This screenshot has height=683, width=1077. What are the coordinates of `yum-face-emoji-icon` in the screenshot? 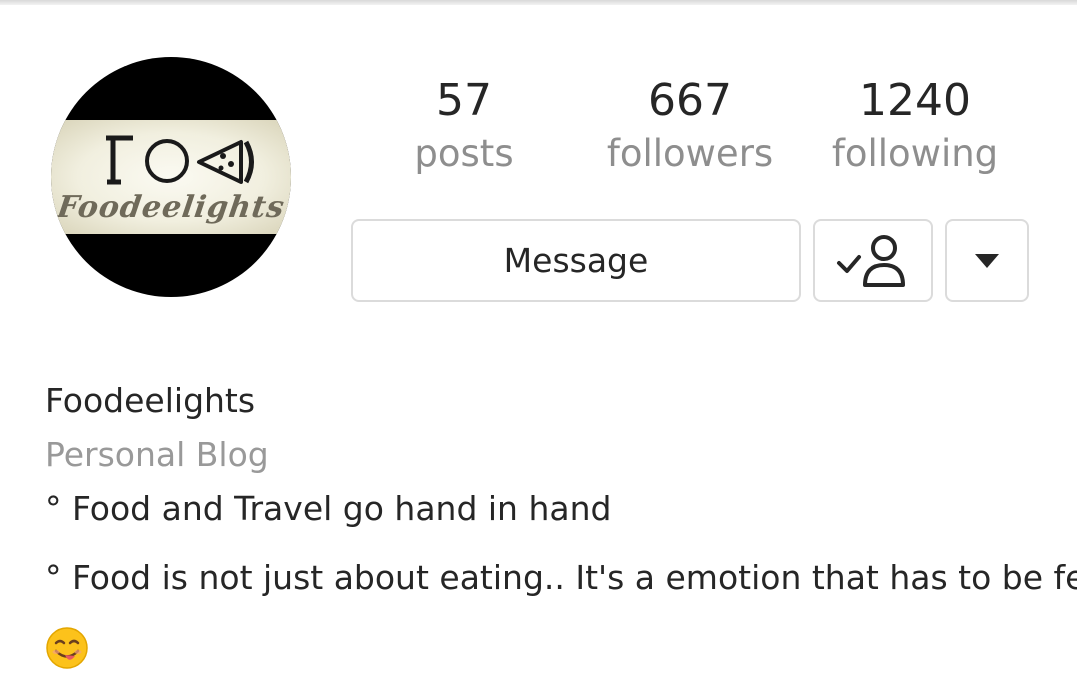 It's located at (67, 648).